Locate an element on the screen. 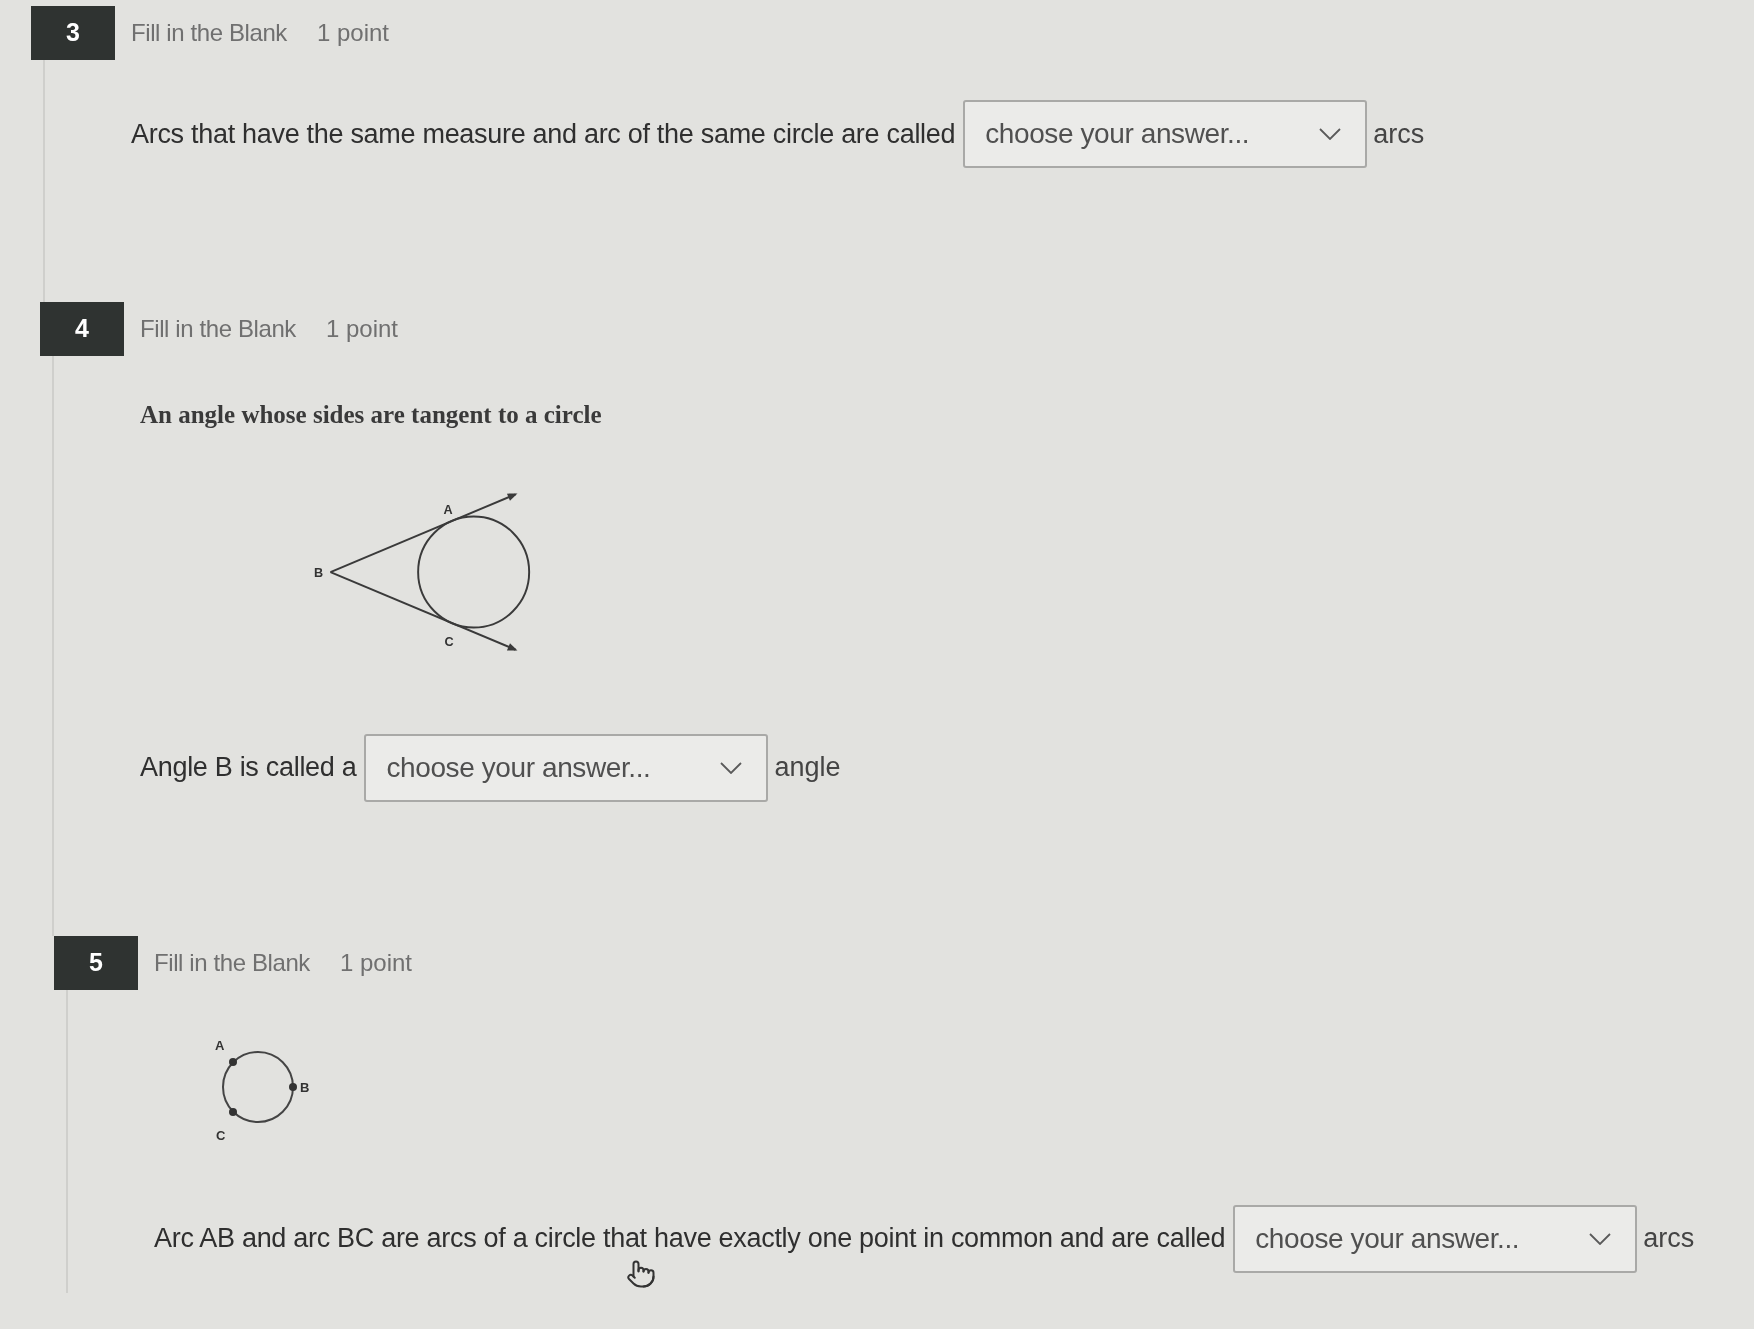  question-number: 4 is located at coordinates (82, 329).